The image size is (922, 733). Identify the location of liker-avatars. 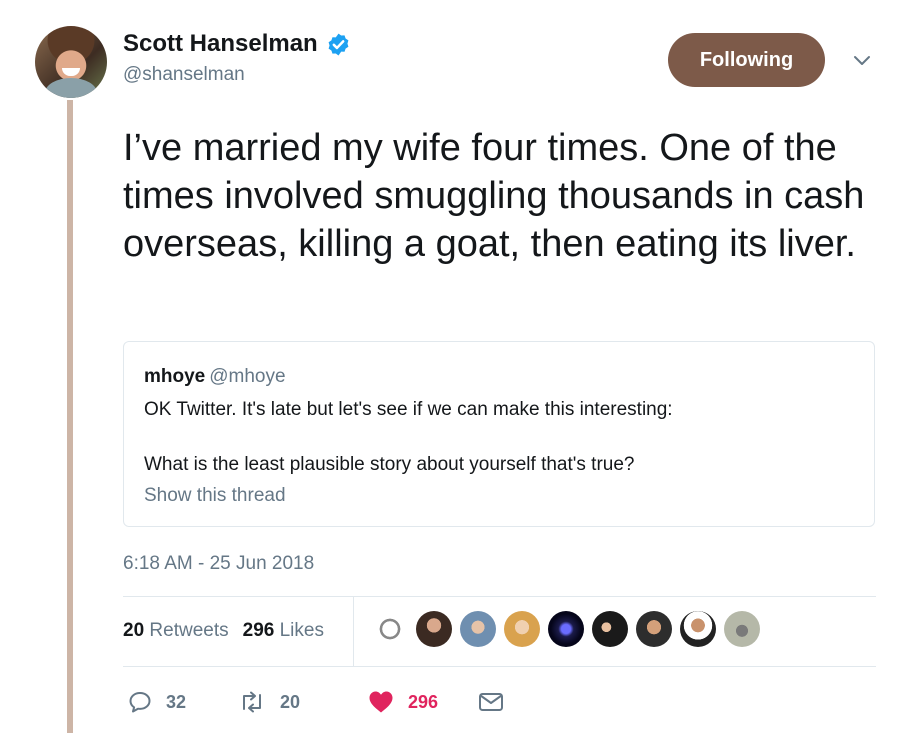
(566, 629).